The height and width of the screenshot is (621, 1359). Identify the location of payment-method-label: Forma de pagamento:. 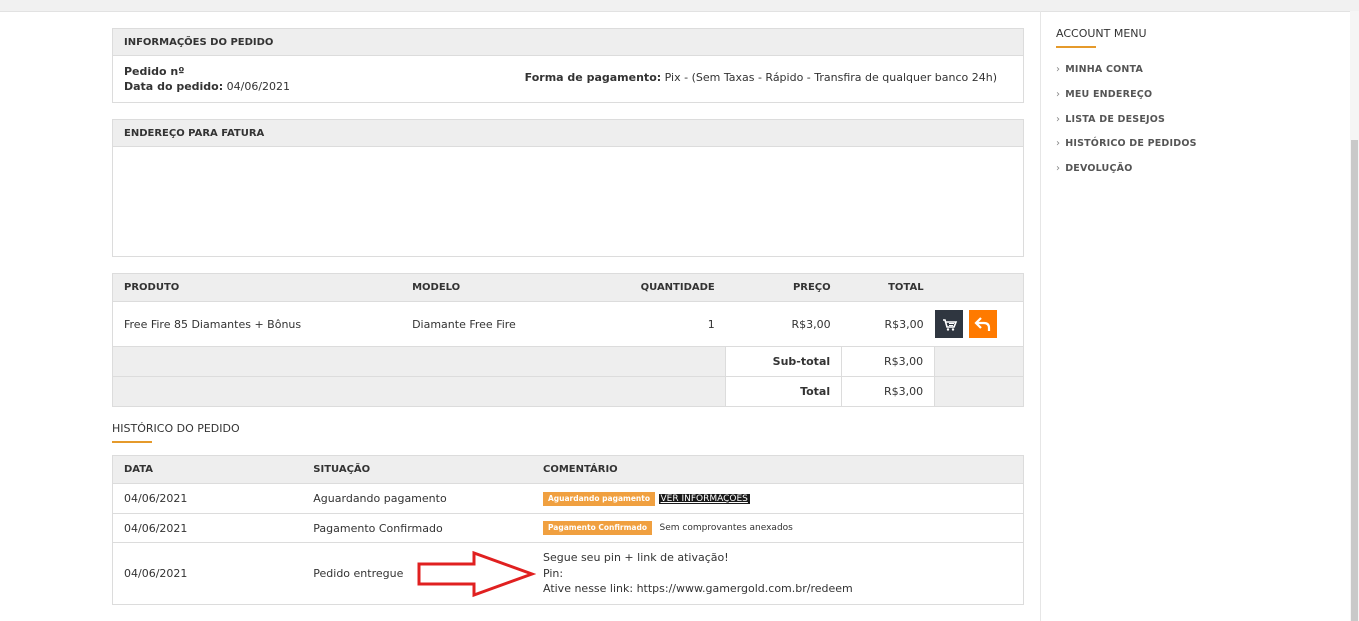
(593, 77).